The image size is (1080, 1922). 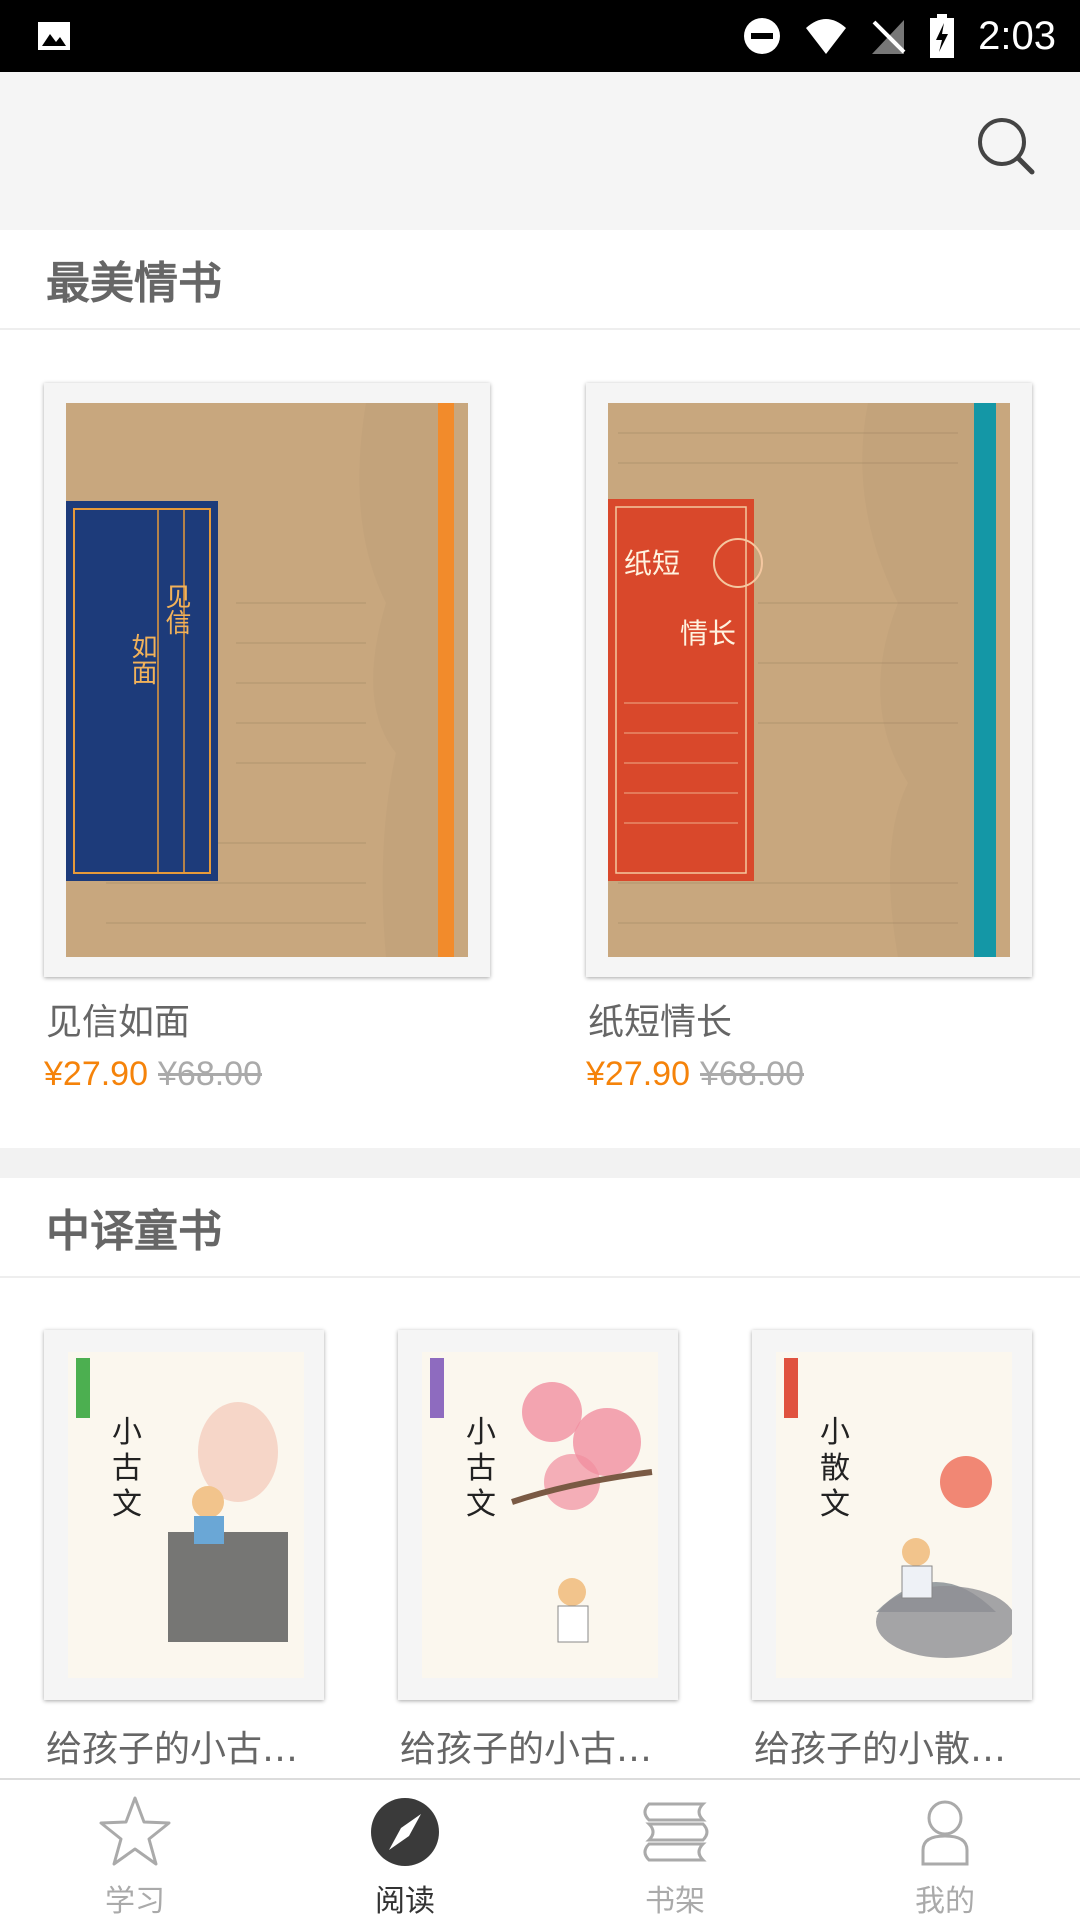 What do you see at coordinates (660, 1022) in the screenshot?
I see `book-title: 纸短情长` at bounding box center [660, 1022].